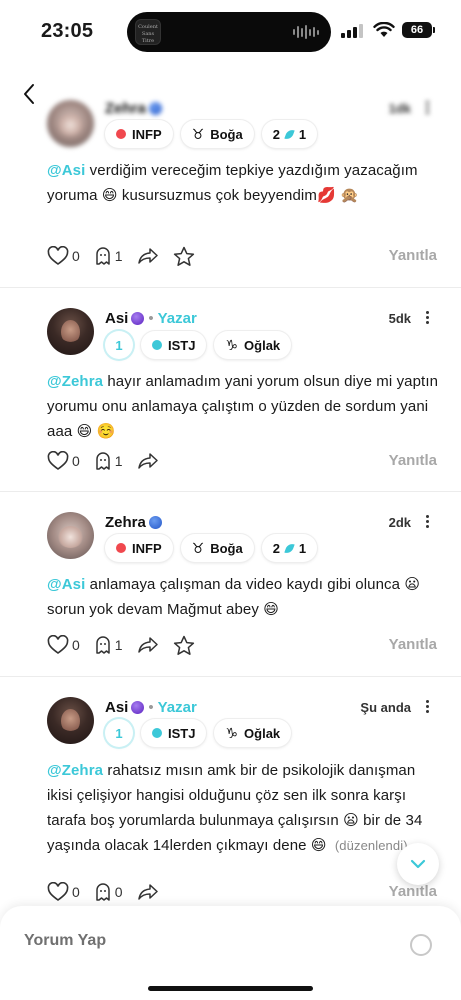  I want to click on dynamic-island: Coulent Sans Titre, so click(229, 32).